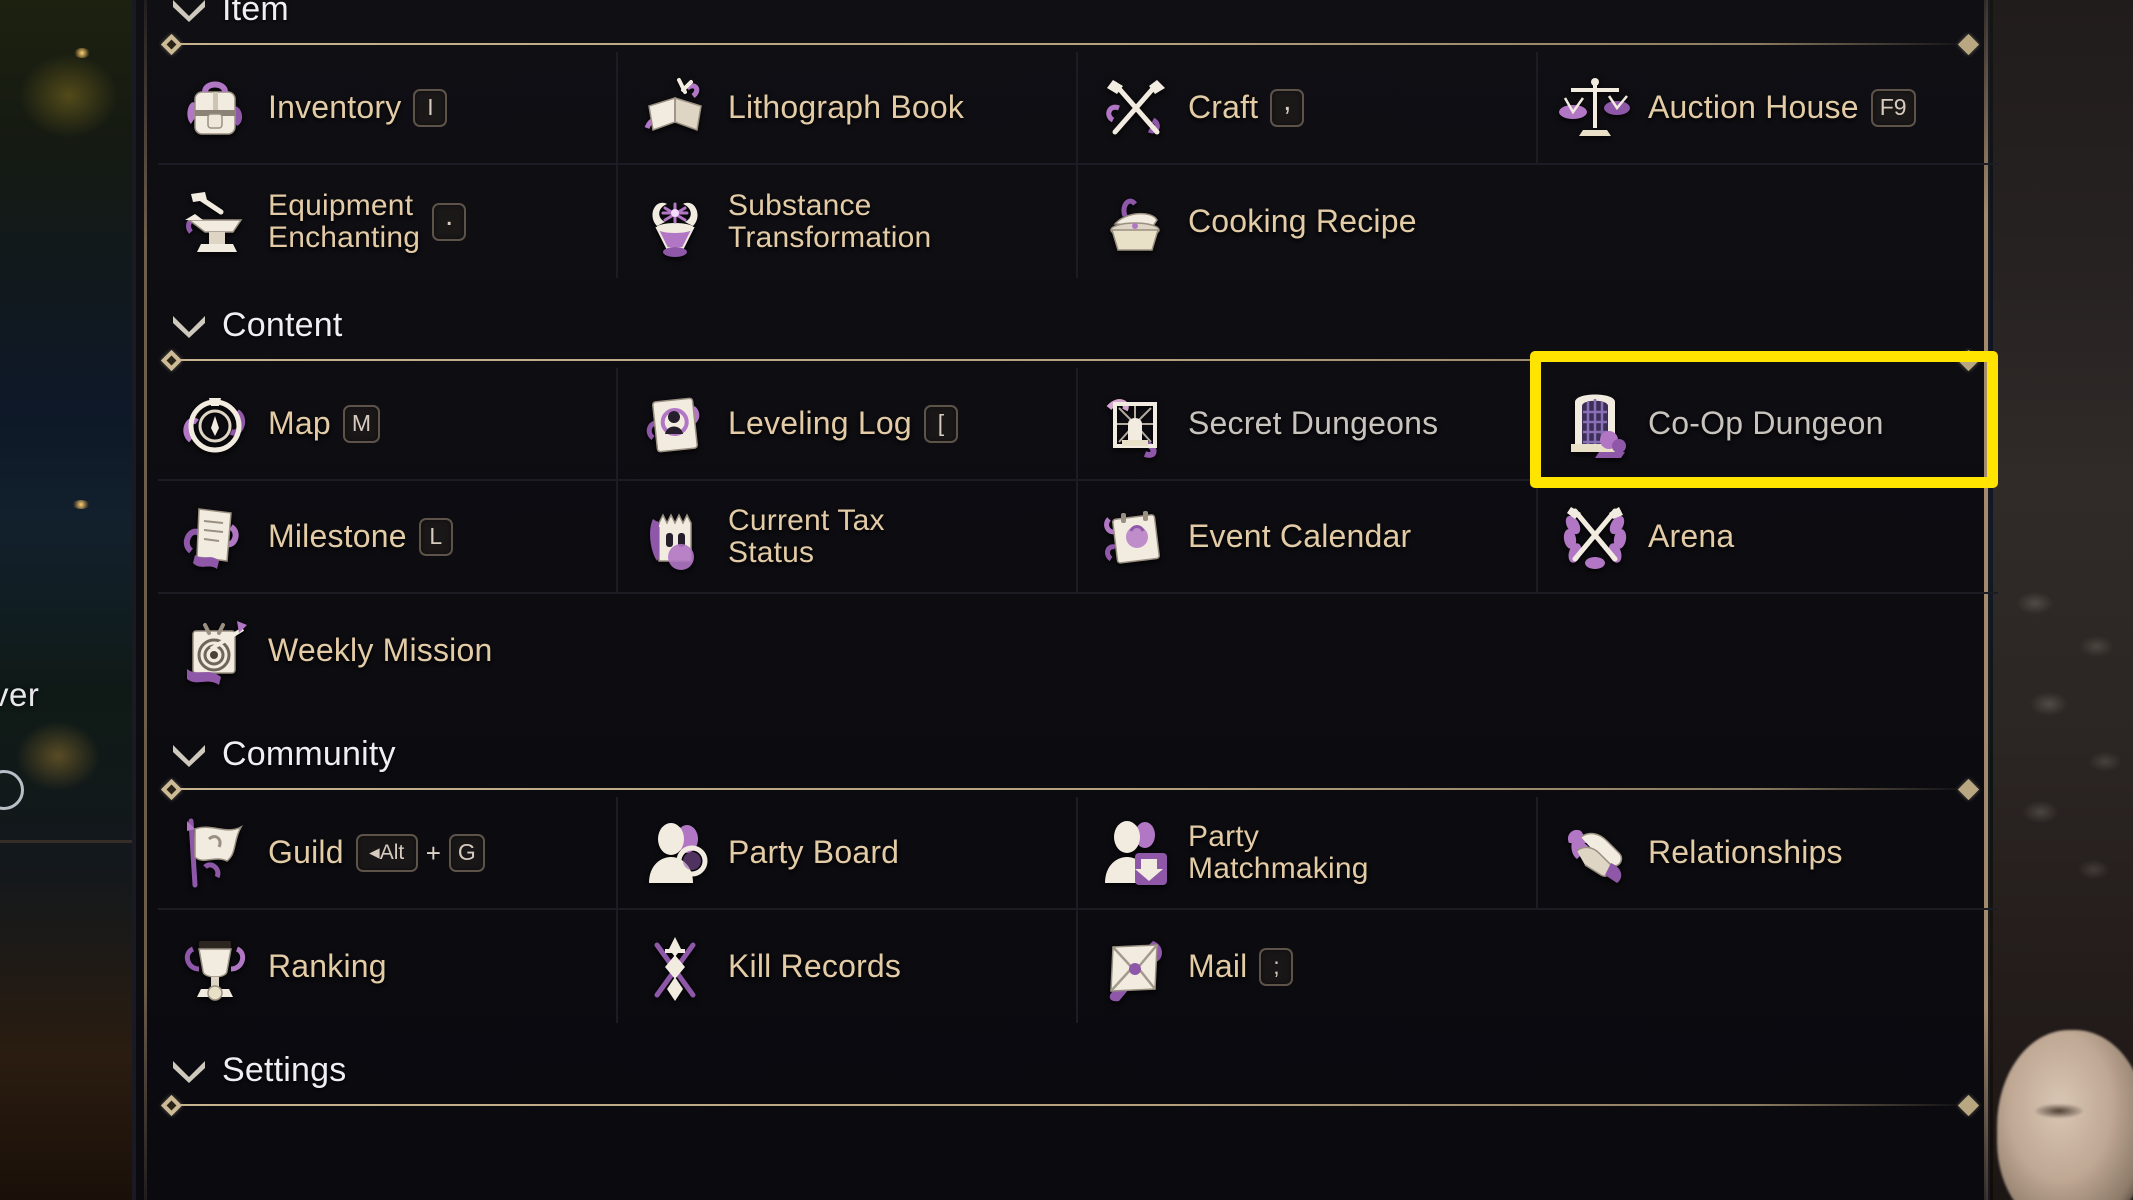 The width and height of the screenshot is (2133, 1200). What do you see at coordinates (1768, 537) in the screenshot?
I see `menu-item-arena: Arena` at bounding box center [1768, 537].